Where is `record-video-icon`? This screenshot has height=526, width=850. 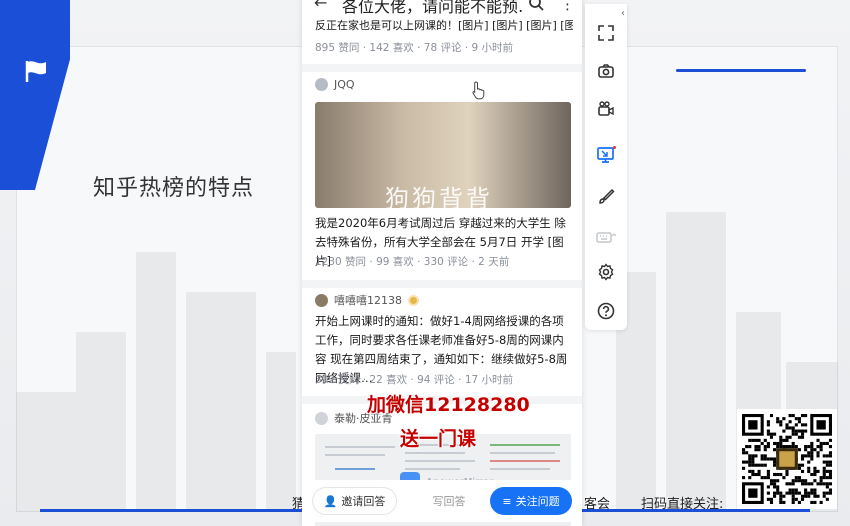 record-video-icon is located at coordinates (606, 109).